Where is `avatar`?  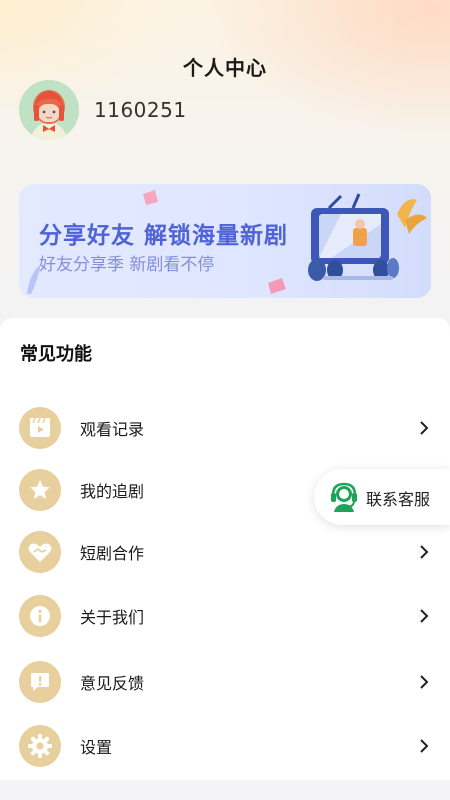 avatar is located at coordinates (49, 110).